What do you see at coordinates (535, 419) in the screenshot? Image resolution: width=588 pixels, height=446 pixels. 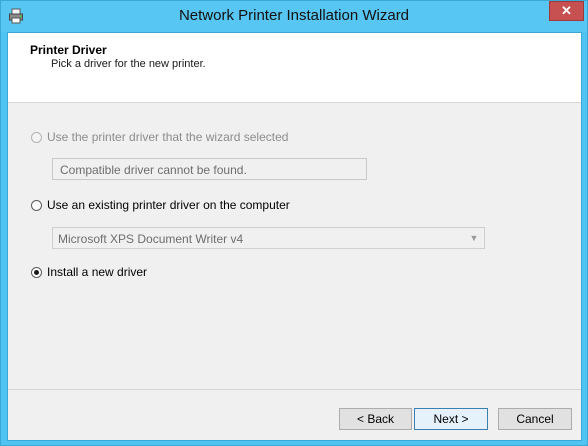 I see `cancel-button: Cancel` at bounding box center [535, 419].